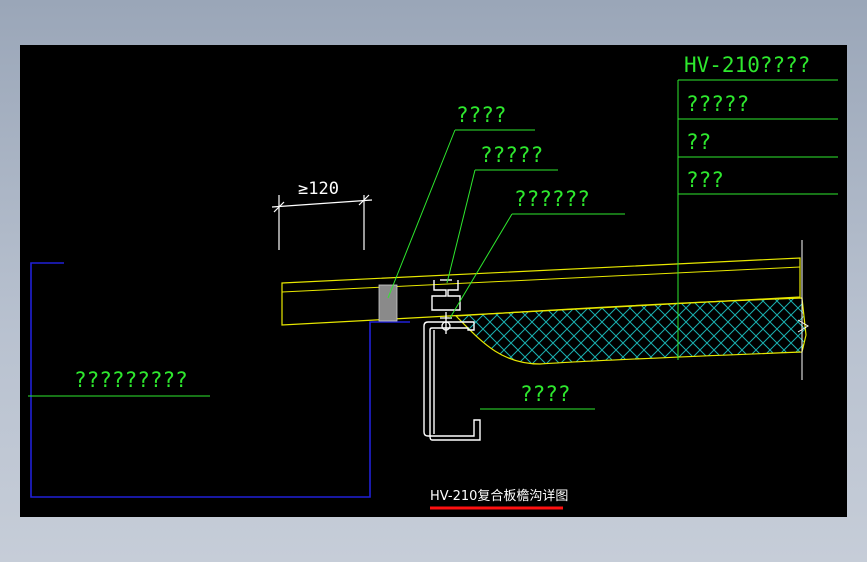 Image resolution: width=867 pixels, height=562 pixels. What do you see at coordinates (630, 331) in the screenshot?
I see `insulation-hatch` at bounding box center [630, 331].